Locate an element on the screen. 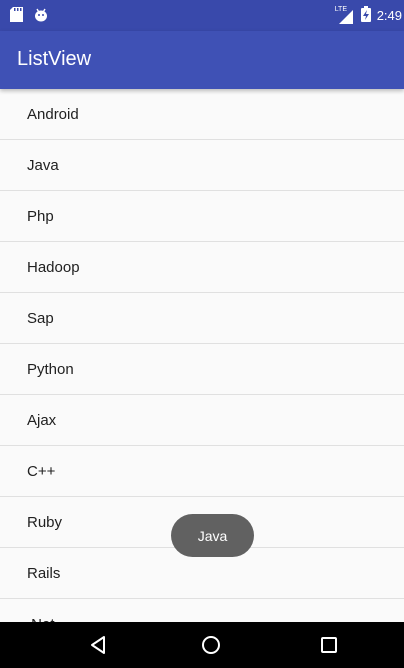 This screenshot has height=668, width=404. back-button is located at coordinates (98, 645).